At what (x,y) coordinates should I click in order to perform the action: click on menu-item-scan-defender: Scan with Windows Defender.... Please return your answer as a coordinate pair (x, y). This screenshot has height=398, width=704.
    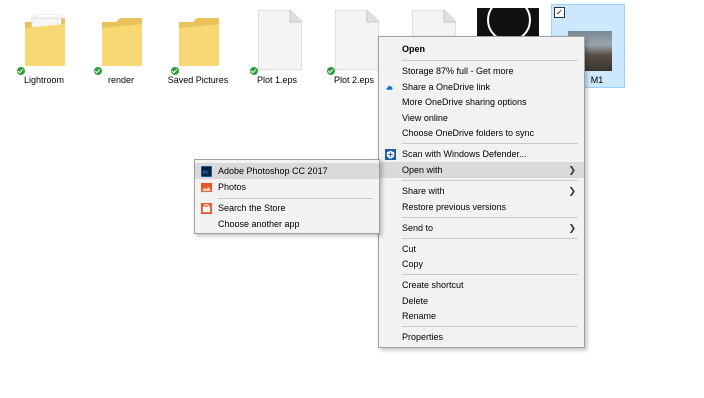
    Looking at the image, I should click on (481, 154).